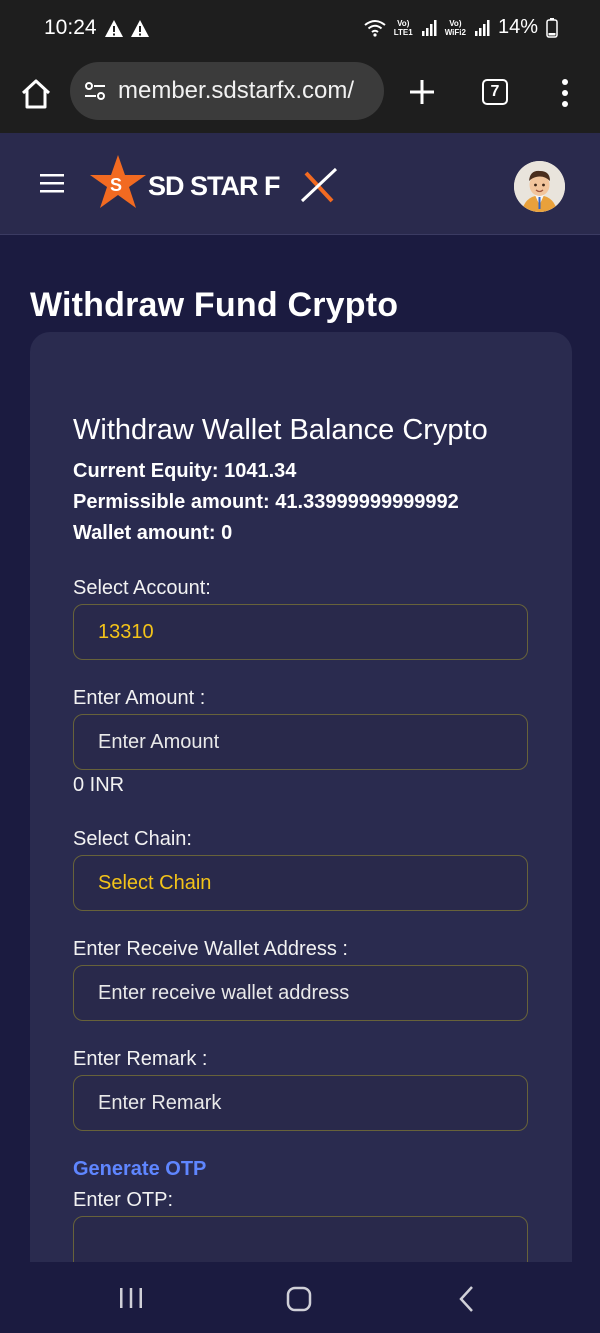 This screenshot has height=1333, width=600. I want to click on more-options-icon, so click(565, 93).